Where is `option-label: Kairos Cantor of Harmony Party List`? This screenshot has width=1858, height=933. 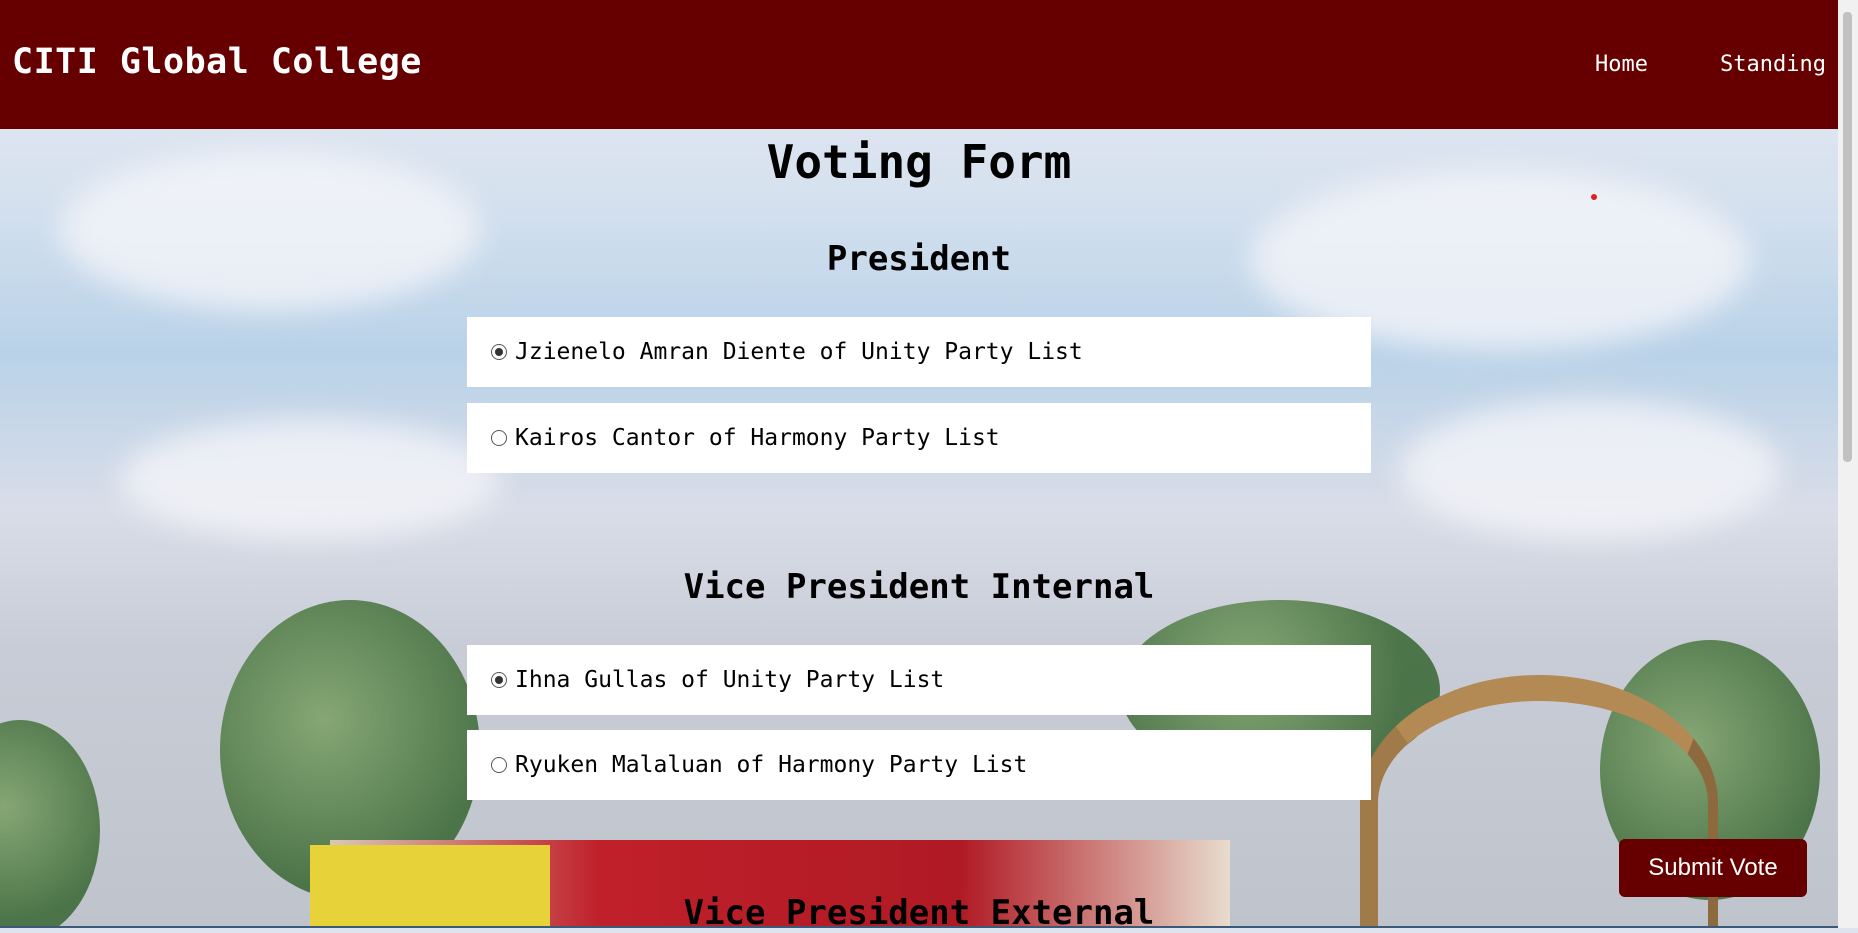 option-label: Kairos Cantor of Harmony Party List is located at coordinates (757, 438).